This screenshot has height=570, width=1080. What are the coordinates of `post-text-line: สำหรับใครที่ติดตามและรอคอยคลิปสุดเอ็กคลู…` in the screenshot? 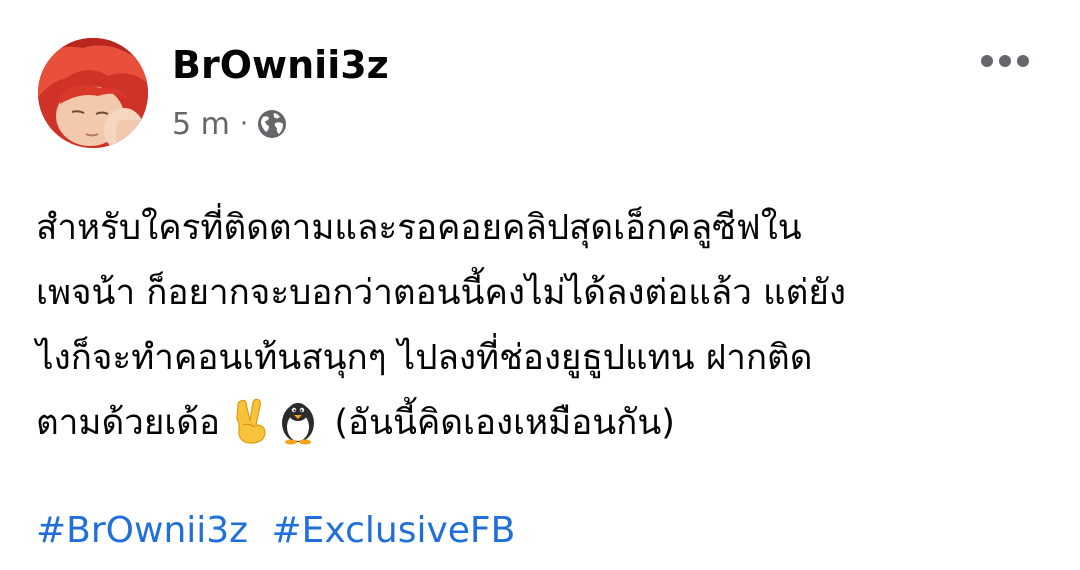 It's located at (419, 228).